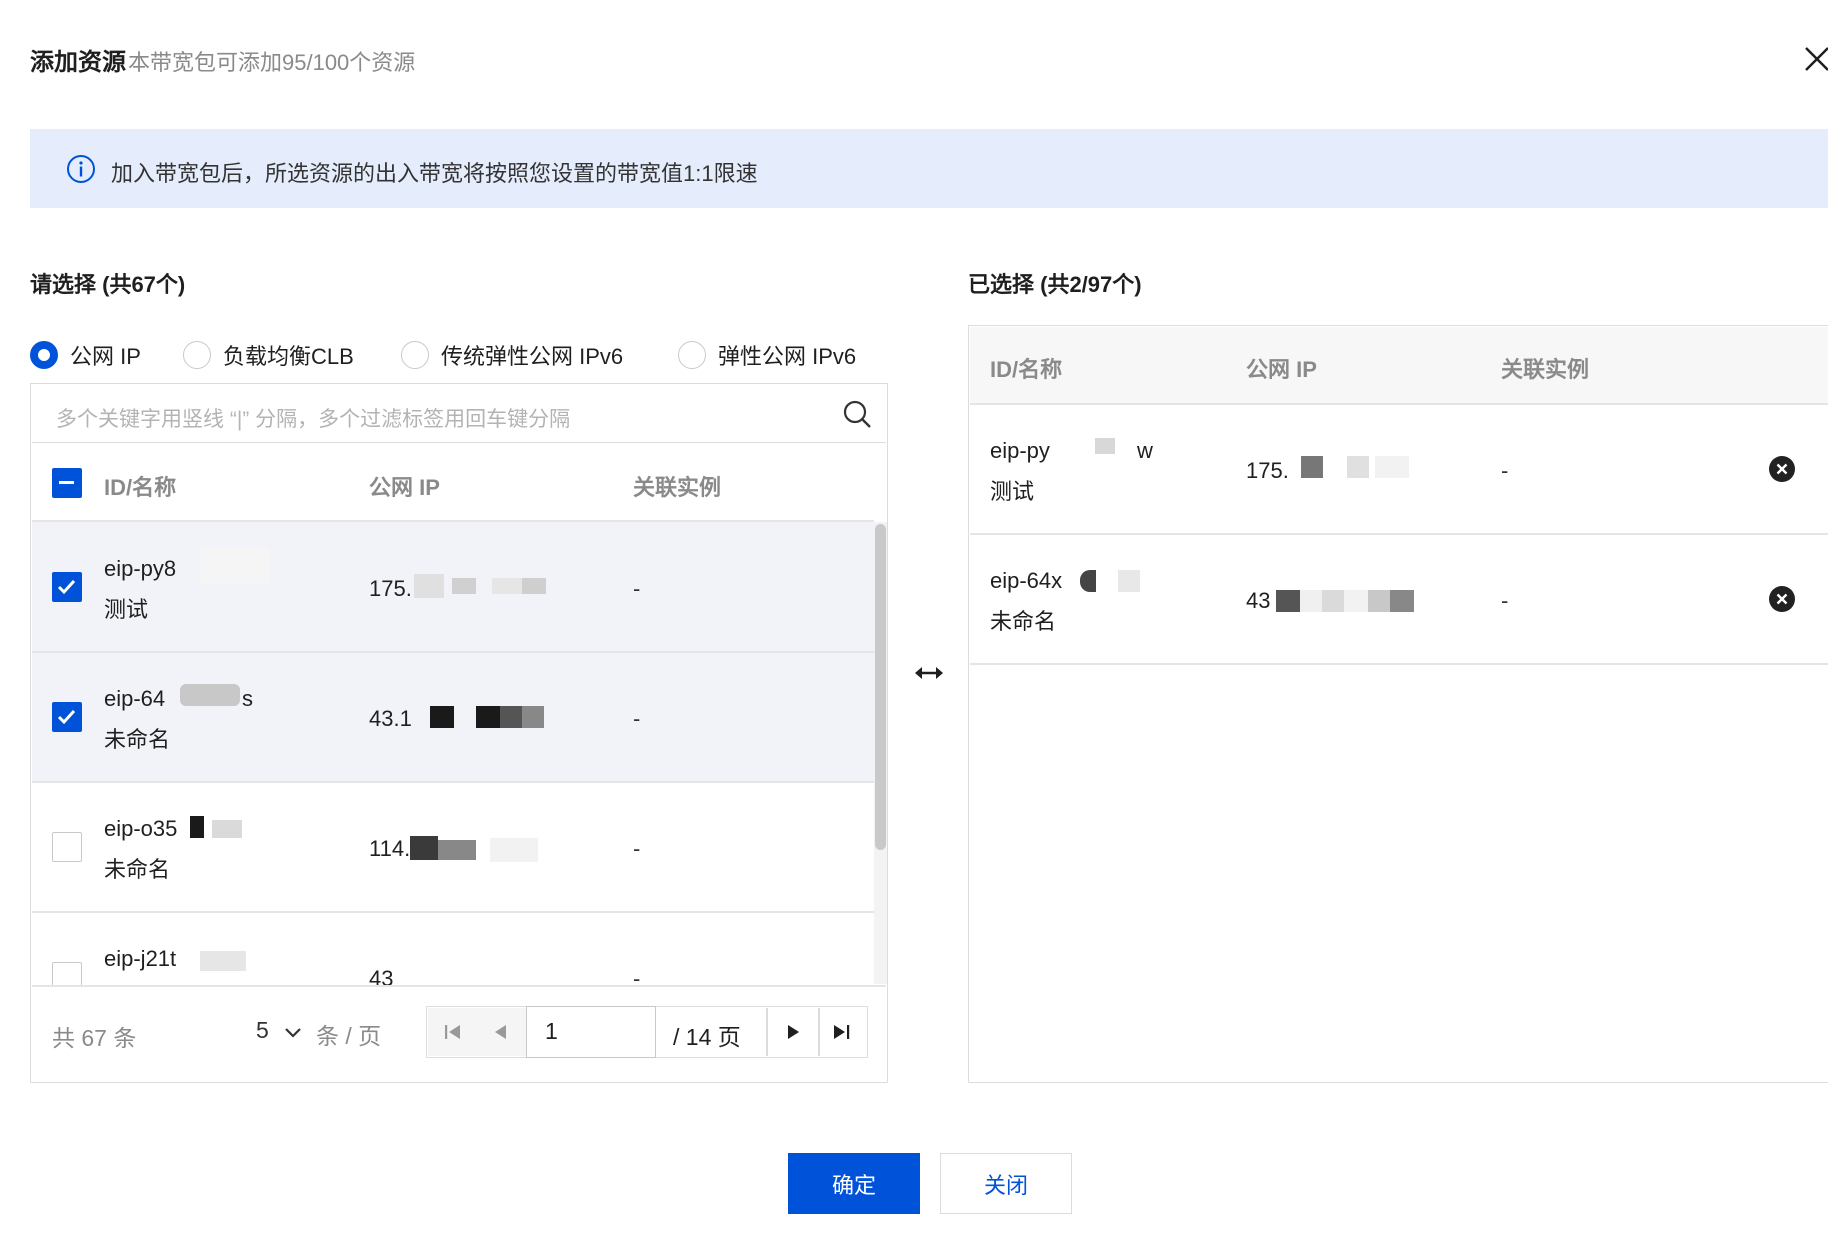 The image size is (1828, 1244). Describe the element at coordinates (551, 1031) in the screenshot. I see `page-number-value: 1` at that location.